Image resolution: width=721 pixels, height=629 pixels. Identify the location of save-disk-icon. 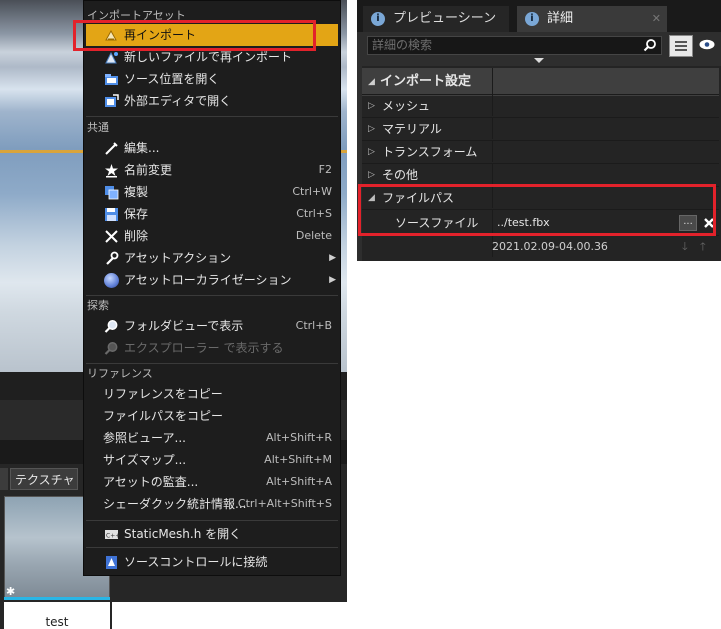
(111, 214).